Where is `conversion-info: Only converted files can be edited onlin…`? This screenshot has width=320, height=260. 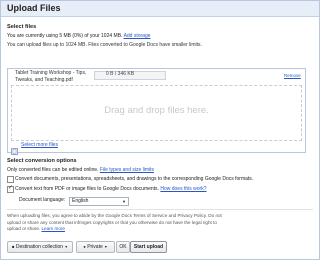
conversion-info: Only converted files can be edited onlin… is located at coordinates (80, 170).